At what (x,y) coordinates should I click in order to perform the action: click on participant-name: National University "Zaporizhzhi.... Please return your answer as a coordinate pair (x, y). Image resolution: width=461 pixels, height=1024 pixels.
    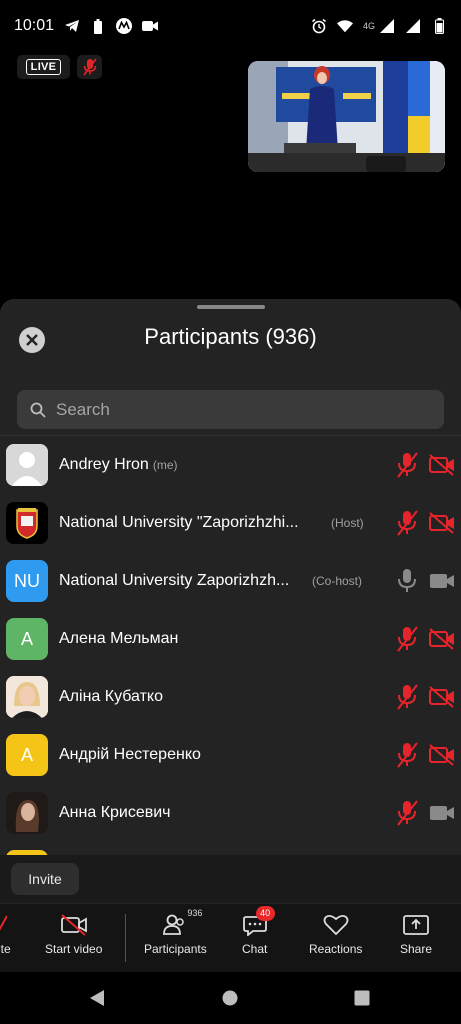
    Looking at the image, I should click on (179, 522).